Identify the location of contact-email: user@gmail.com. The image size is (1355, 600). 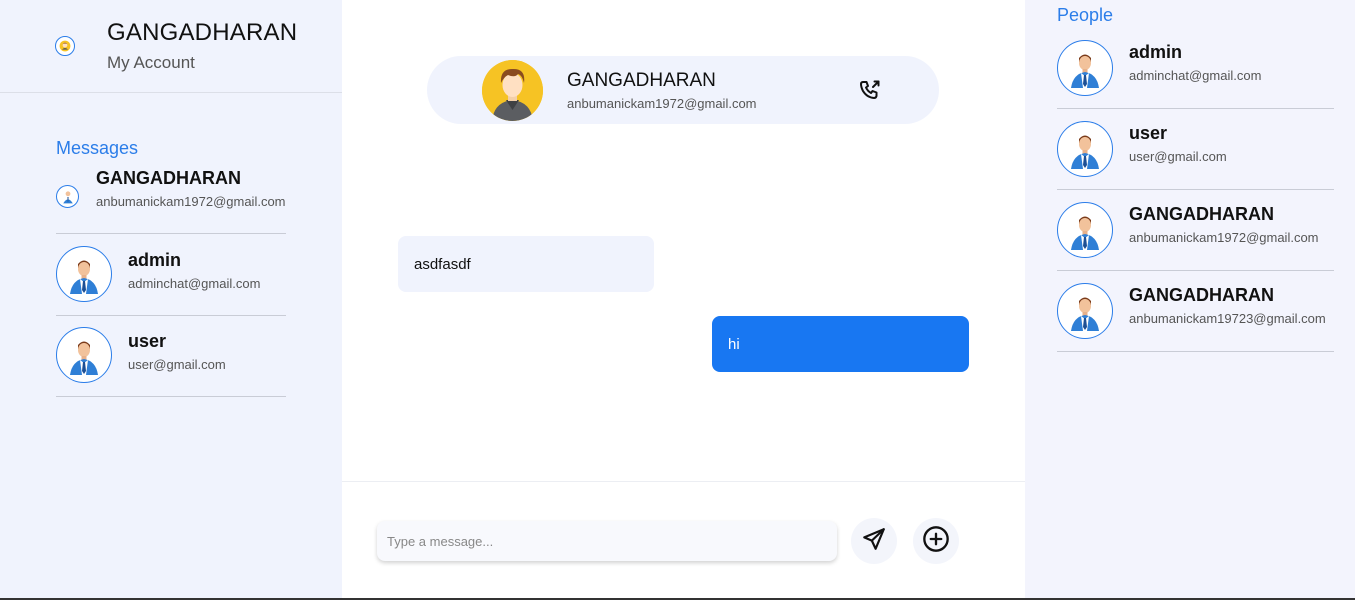
(177, 364).